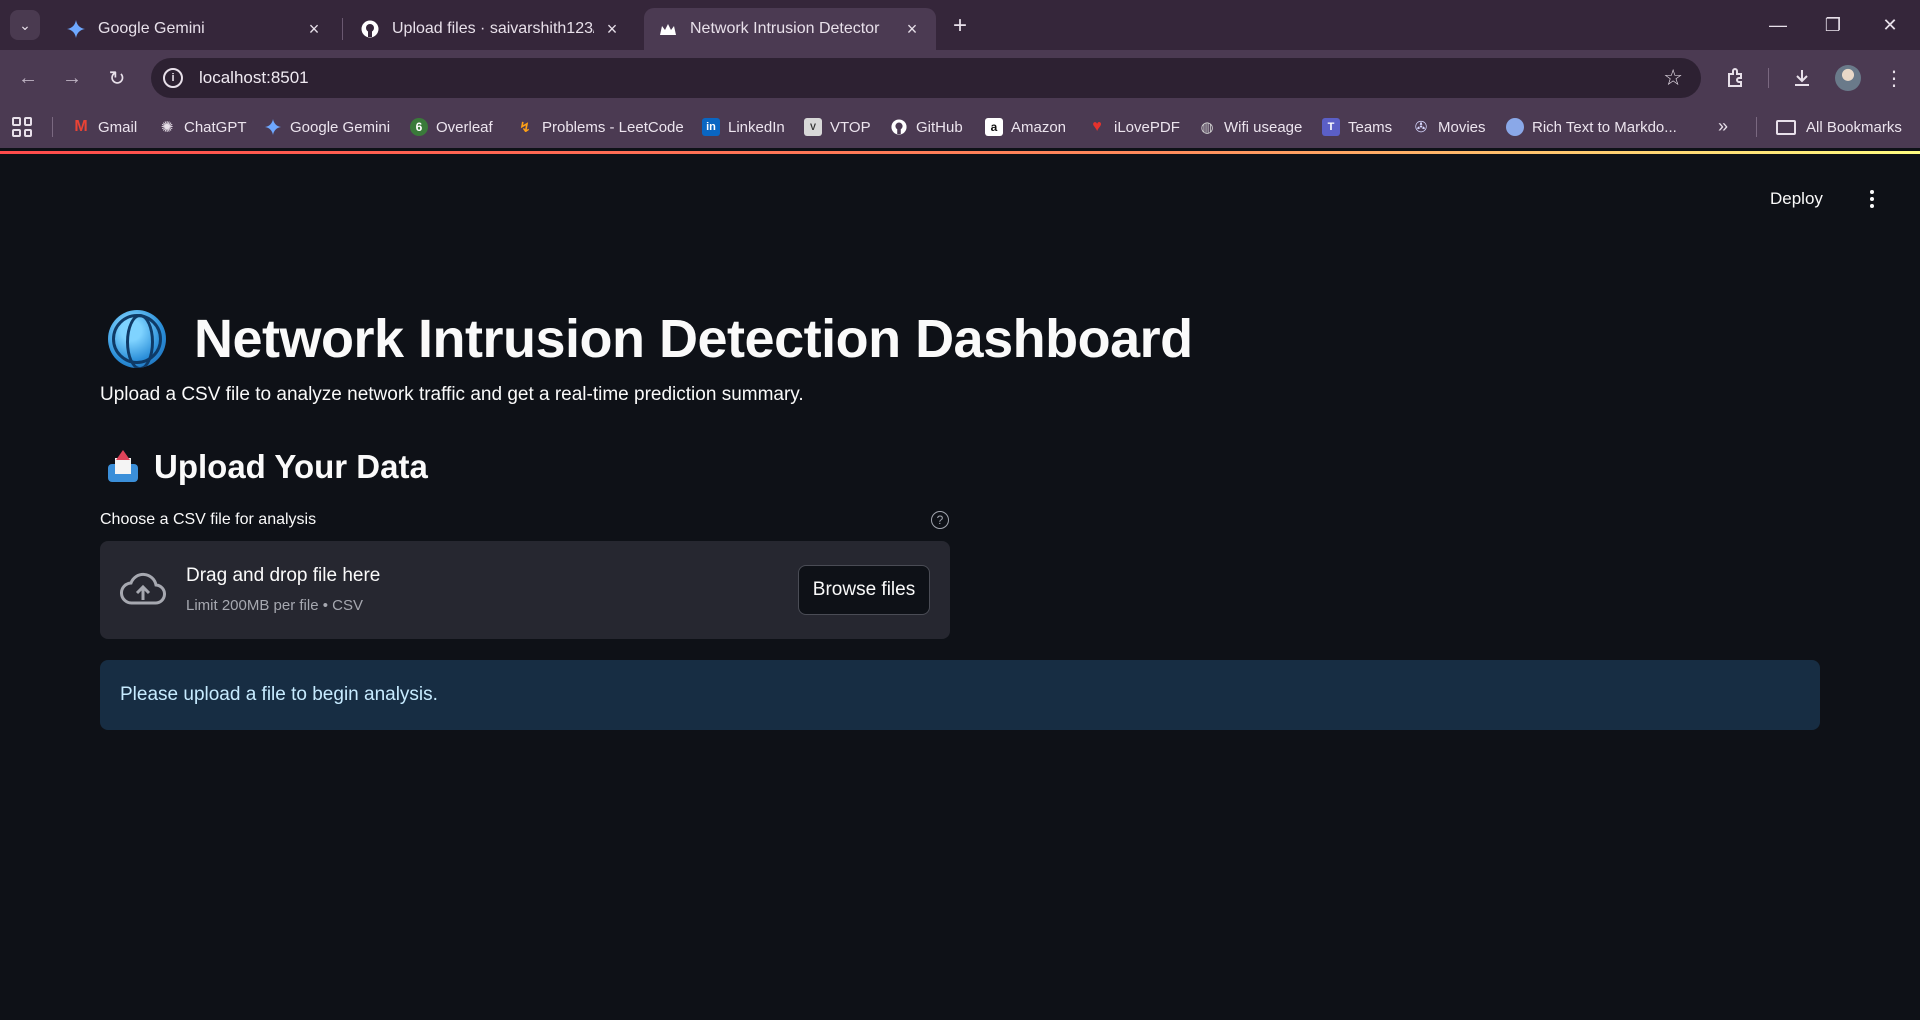 This screenshot has width=1920, height=1020. What do you see at coordinates (994, 127) in the screenshot?
I see `amazon-icon: a` at bounding box center [994, 127].